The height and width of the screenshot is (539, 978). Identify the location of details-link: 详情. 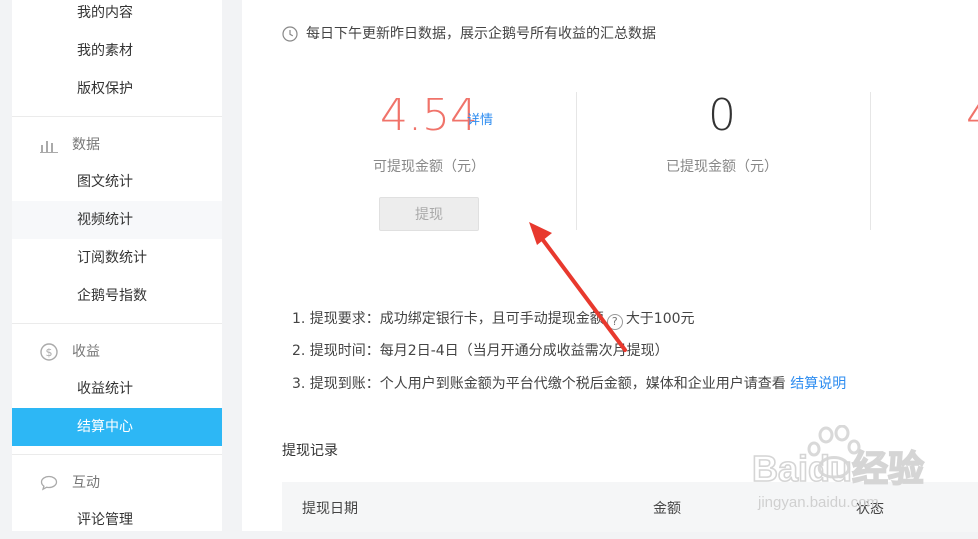
(480, 118).